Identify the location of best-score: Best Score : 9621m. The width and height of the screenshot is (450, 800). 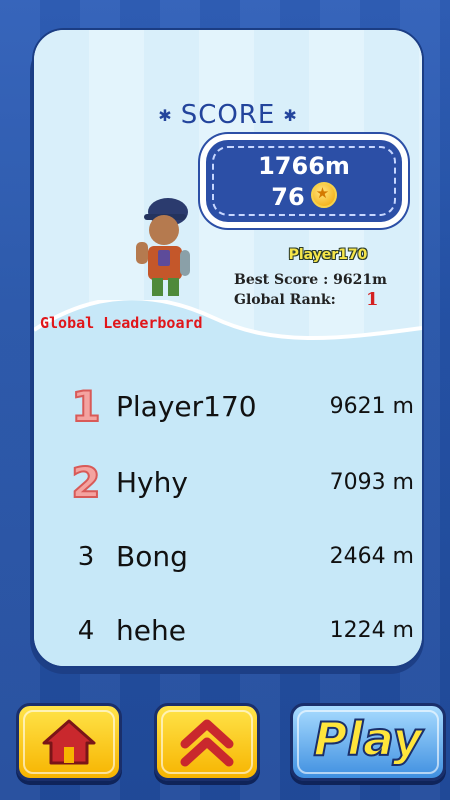
(310, 280).